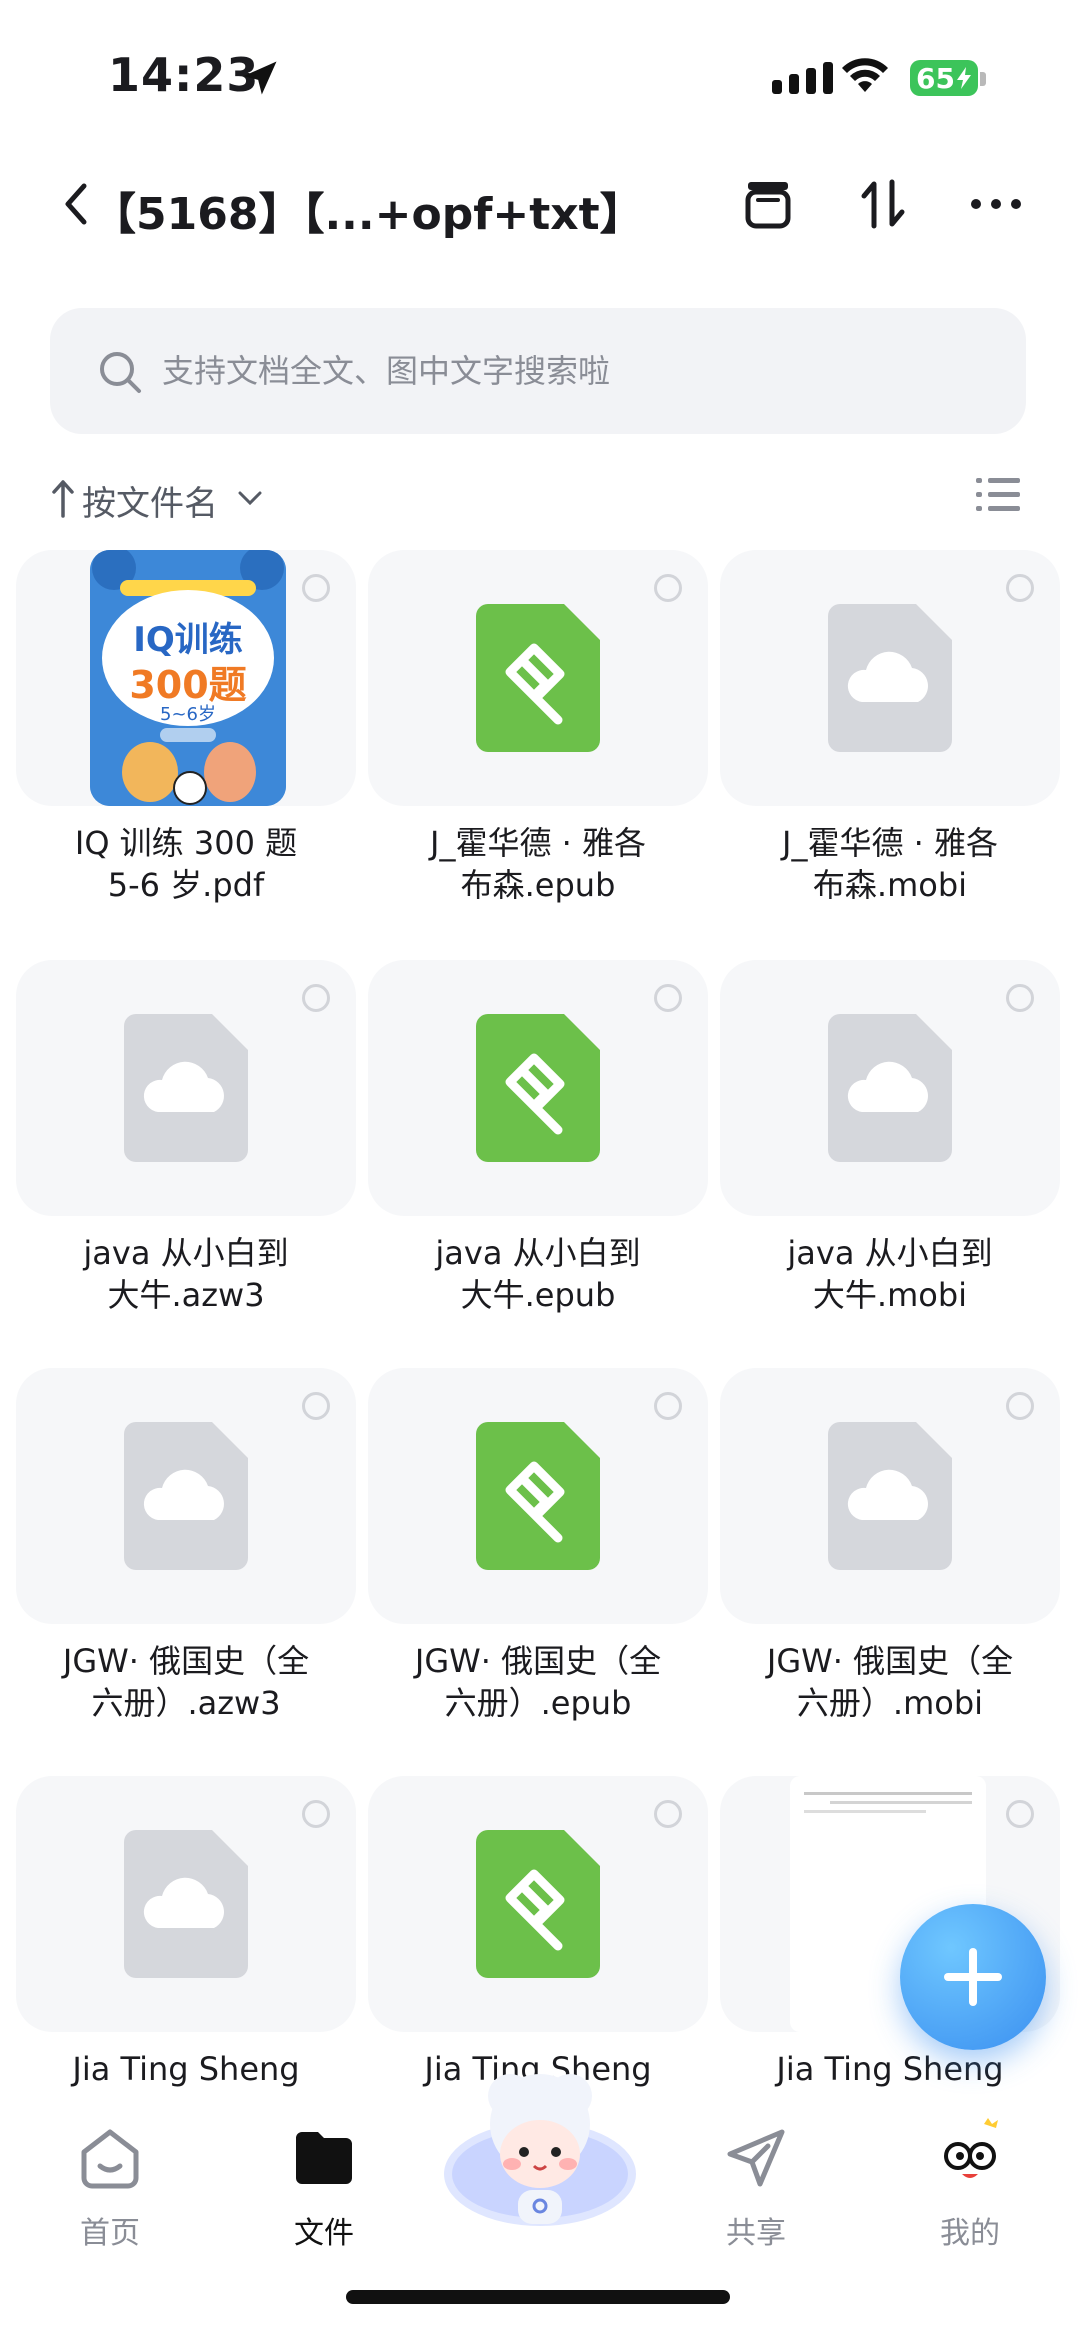 This screenshot has height=2341, width=1080. I want to click on tab-home: 首页, so click(110, 2186).